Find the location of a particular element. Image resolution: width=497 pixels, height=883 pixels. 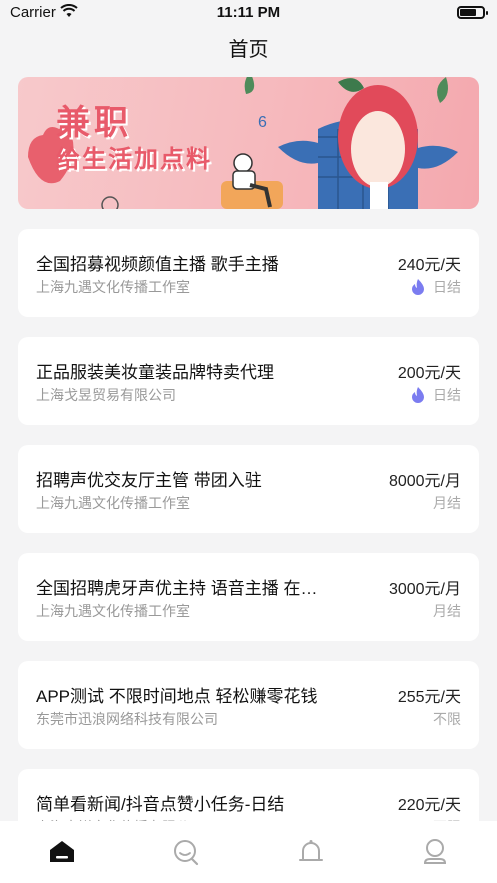

bell-icon is located at coordinates (310, 850).